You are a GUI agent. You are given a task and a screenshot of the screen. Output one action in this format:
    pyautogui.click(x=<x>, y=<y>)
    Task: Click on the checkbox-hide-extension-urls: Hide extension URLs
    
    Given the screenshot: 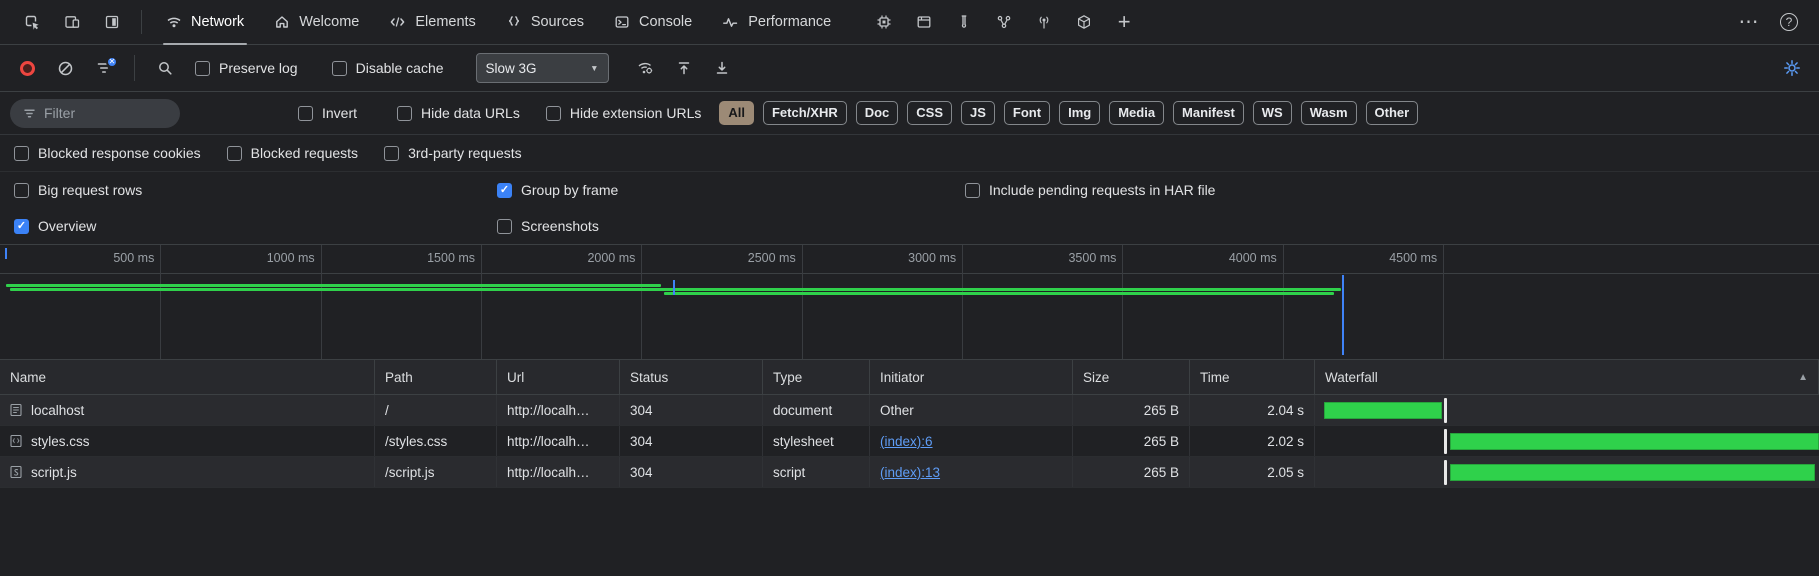 What is the action you would take?
    pyautogui.click(x=623, y=113)
    